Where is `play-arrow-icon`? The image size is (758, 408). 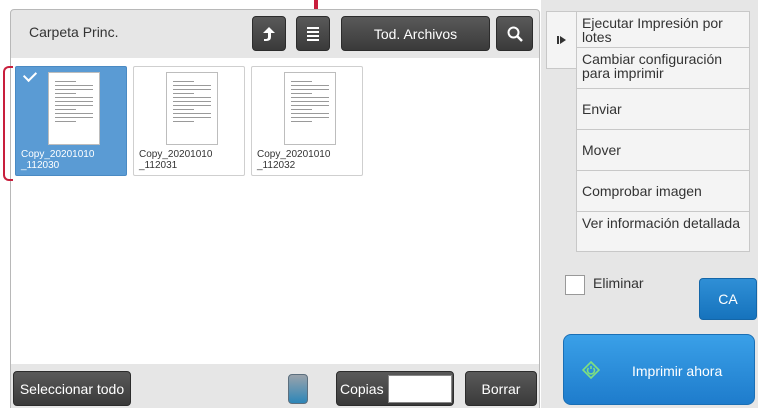
play-arrow-icon is located at coordinates (561, 40).